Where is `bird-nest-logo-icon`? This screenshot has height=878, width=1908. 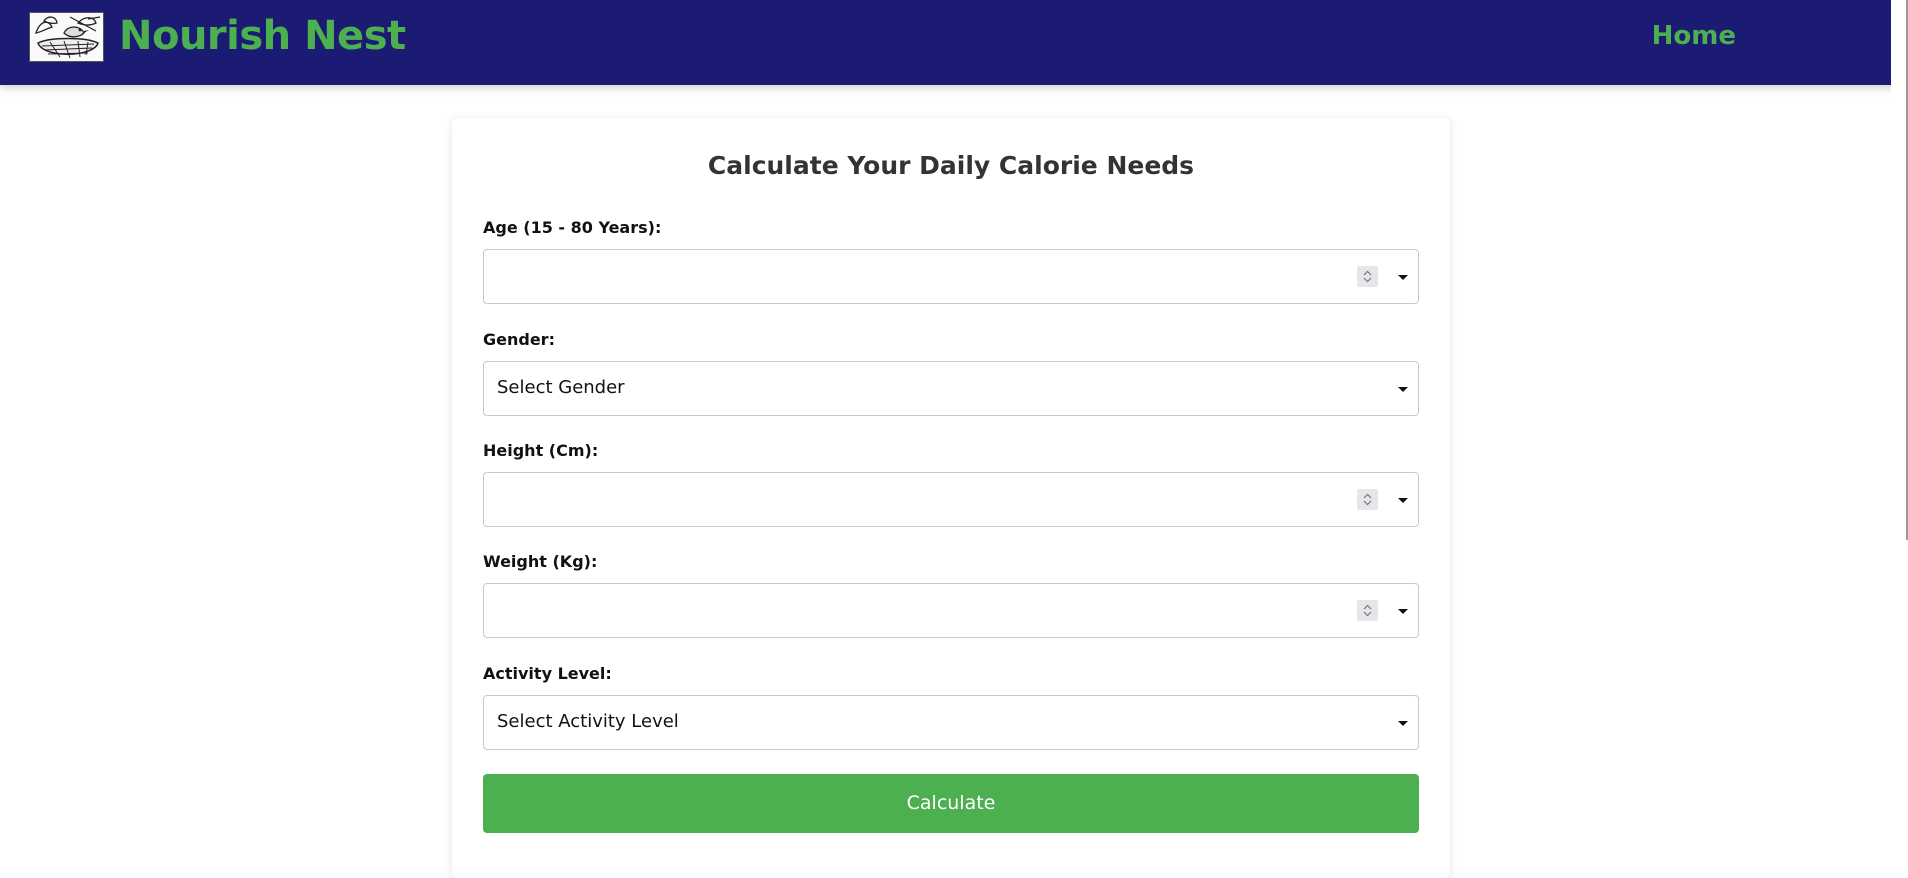
bird-nest-logo-icon is located at coordinates (66, 37).